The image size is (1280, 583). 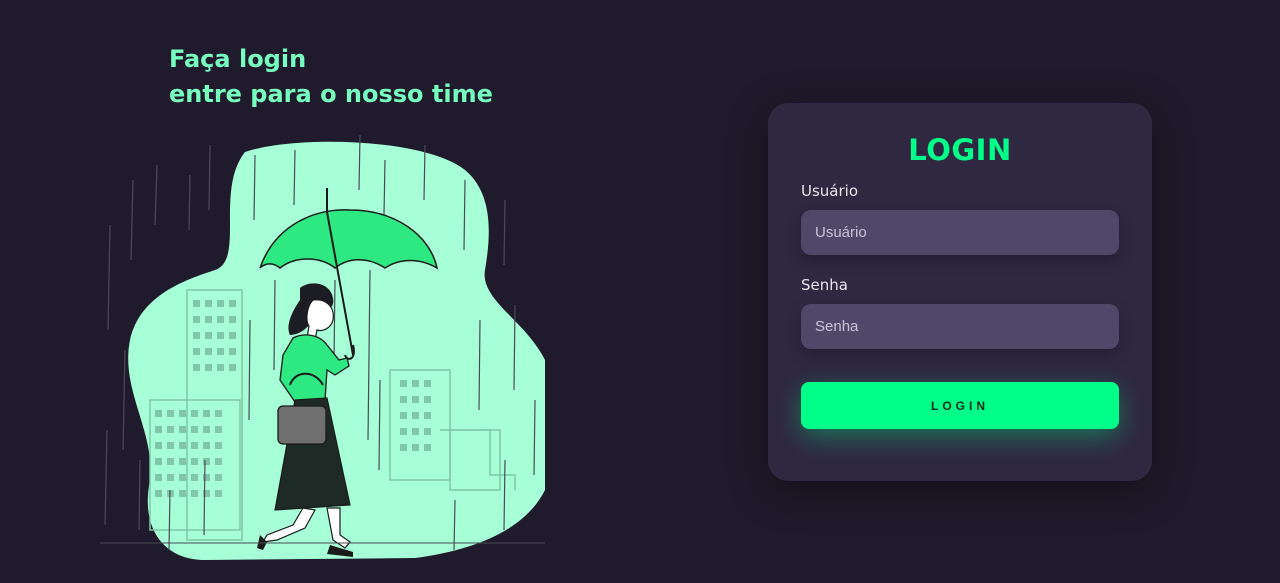 What do you see at coordinates (238, 59) in the screenshot?
I see `headline-line-1: Faça login` at bounding box center [238, 59].